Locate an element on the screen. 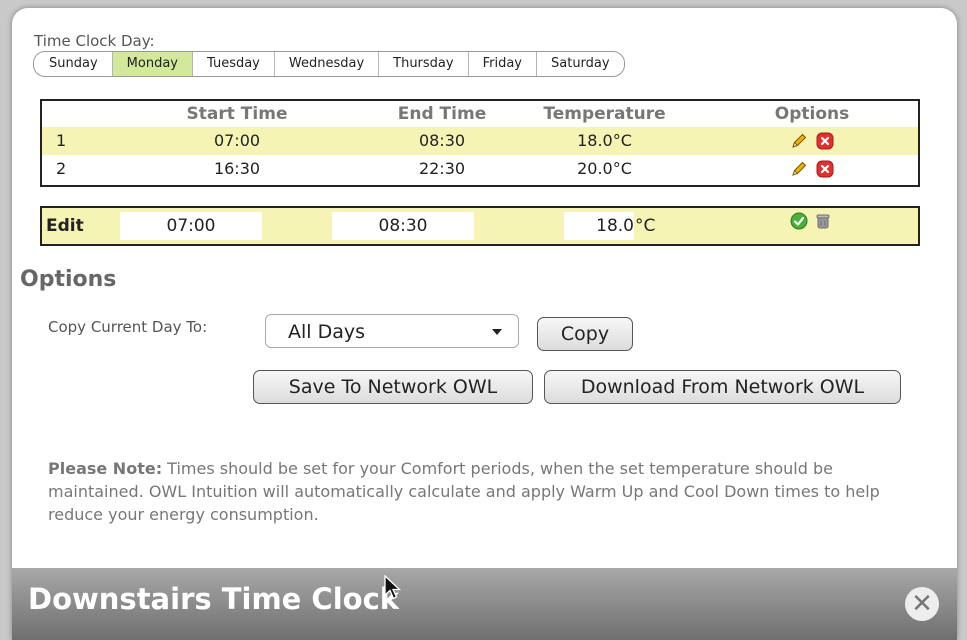  row-number: 2 is located at coordinates (61, 168).